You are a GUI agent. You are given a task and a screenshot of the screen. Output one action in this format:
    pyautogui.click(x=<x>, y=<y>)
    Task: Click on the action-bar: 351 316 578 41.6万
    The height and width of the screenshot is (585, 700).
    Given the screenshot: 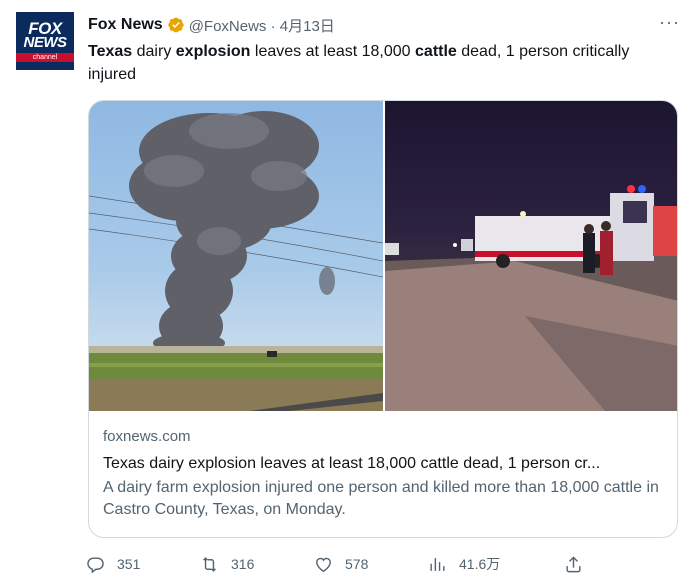 What is the action you would take?
    pyautogui.click(x=341, y=564)
    